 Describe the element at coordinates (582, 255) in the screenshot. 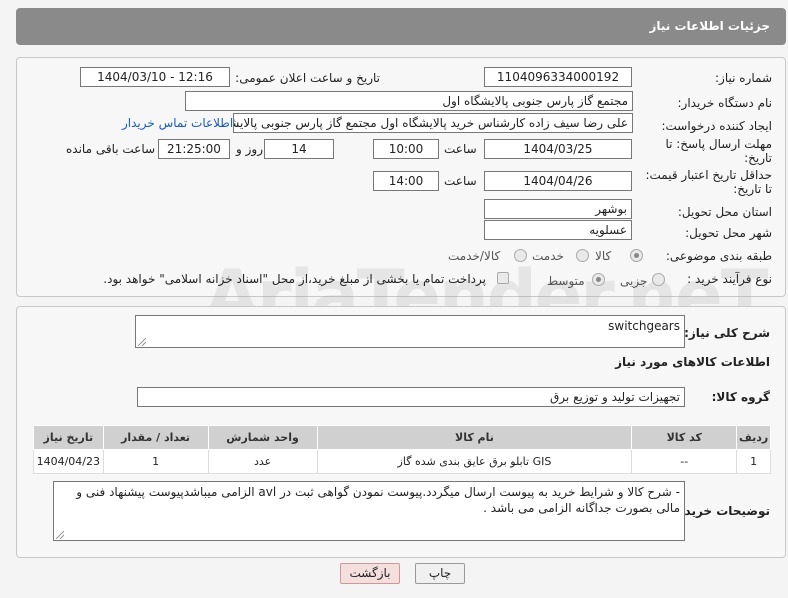

I see `category-service-radio` at that location.